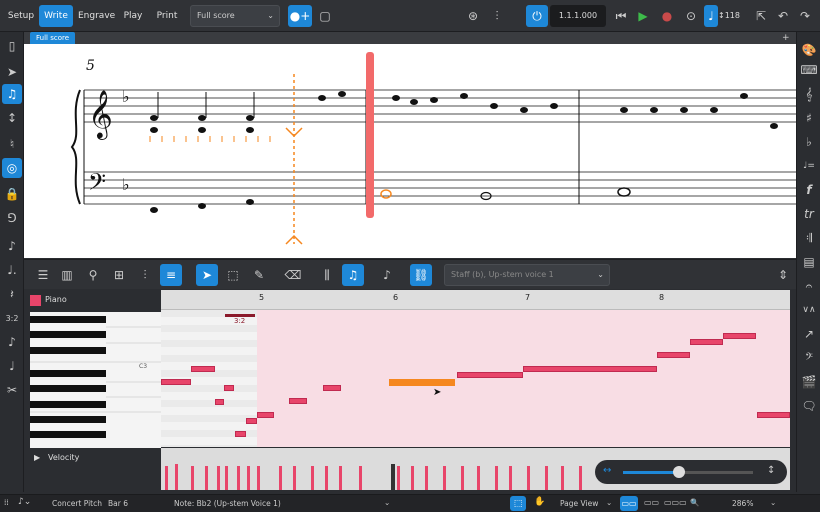  What do you see at coordinates (77, 503) in the screenshot?
I see `concert-pitch: Concert Pitch` at bounding box center [77, 503].